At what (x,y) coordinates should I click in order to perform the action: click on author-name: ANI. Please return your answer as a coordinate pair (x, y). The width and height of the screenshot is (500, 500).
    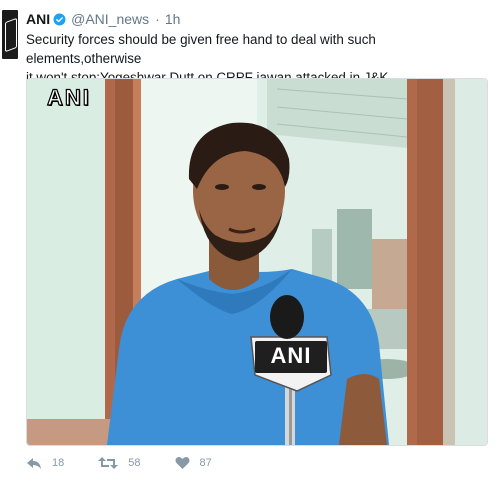
    Looking at the image, I should click on (38, 19).